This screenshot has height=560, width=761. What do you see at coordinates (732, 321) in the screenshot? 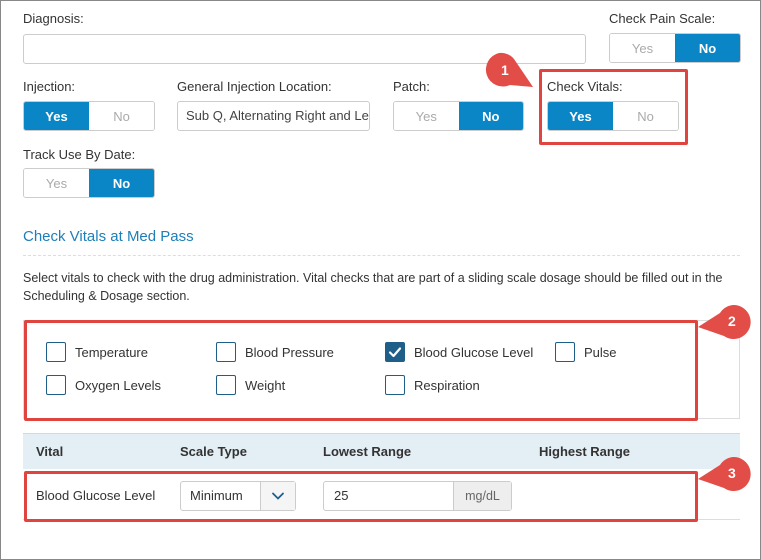
I see `callout-number-2: 2` at bounding box center [732, 321].